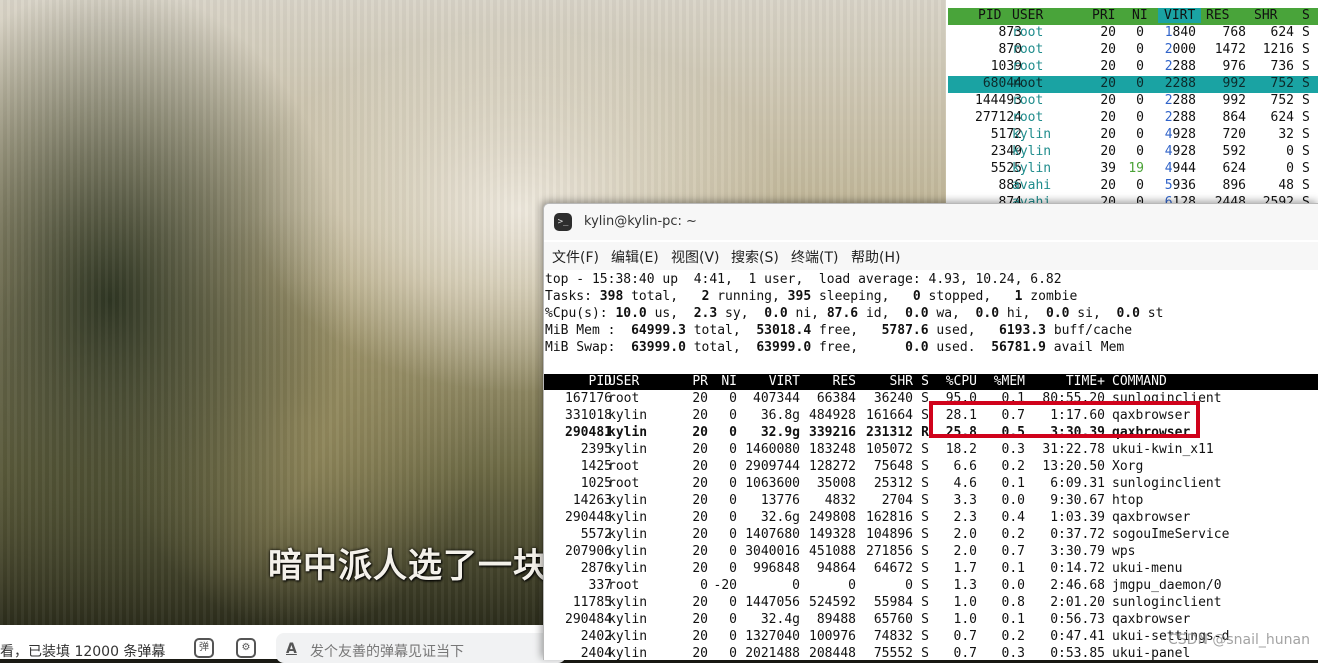  What do you see at coordinates (575, 257) in the screenshot?
I see `menu-file: 文件(F)` at bounding box center [575, 257].